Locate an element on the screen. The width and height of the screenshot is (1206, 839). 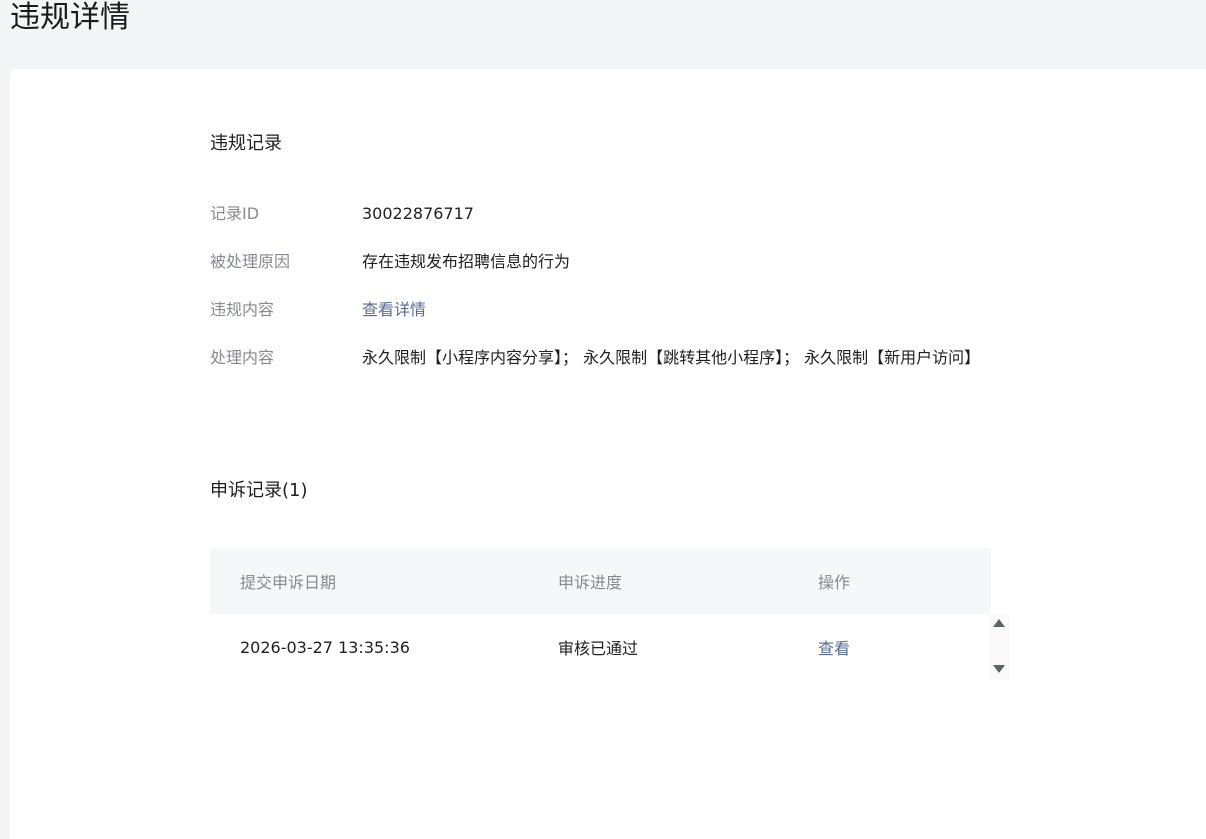
record-id-row: 记录ID 30022876717 is located at coordinates (620, 214).